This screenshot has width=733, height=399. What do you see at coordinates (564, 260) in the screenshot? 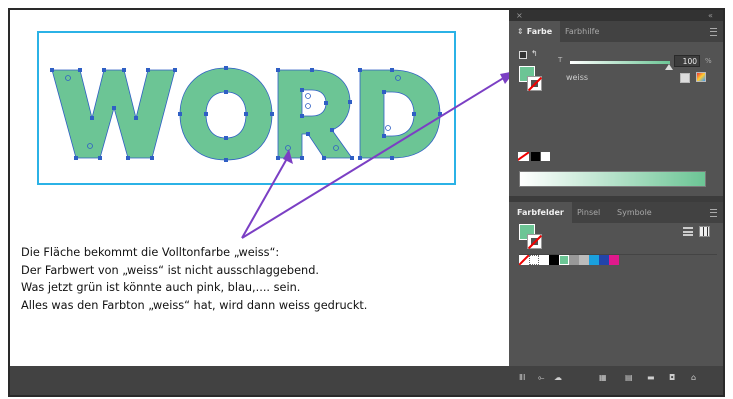
I see `swatch-weiss` at bounding box center [564, 260].